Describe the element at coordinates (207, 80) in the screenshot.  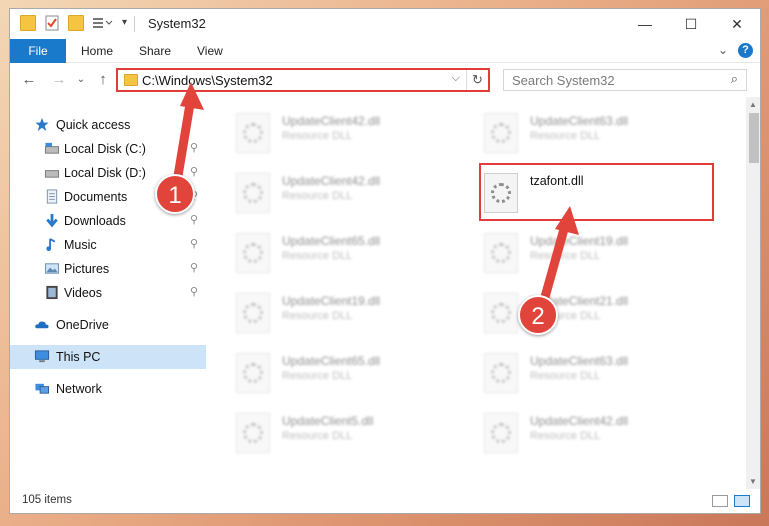
I see `address-path: C:\Windows\System32` at that location.